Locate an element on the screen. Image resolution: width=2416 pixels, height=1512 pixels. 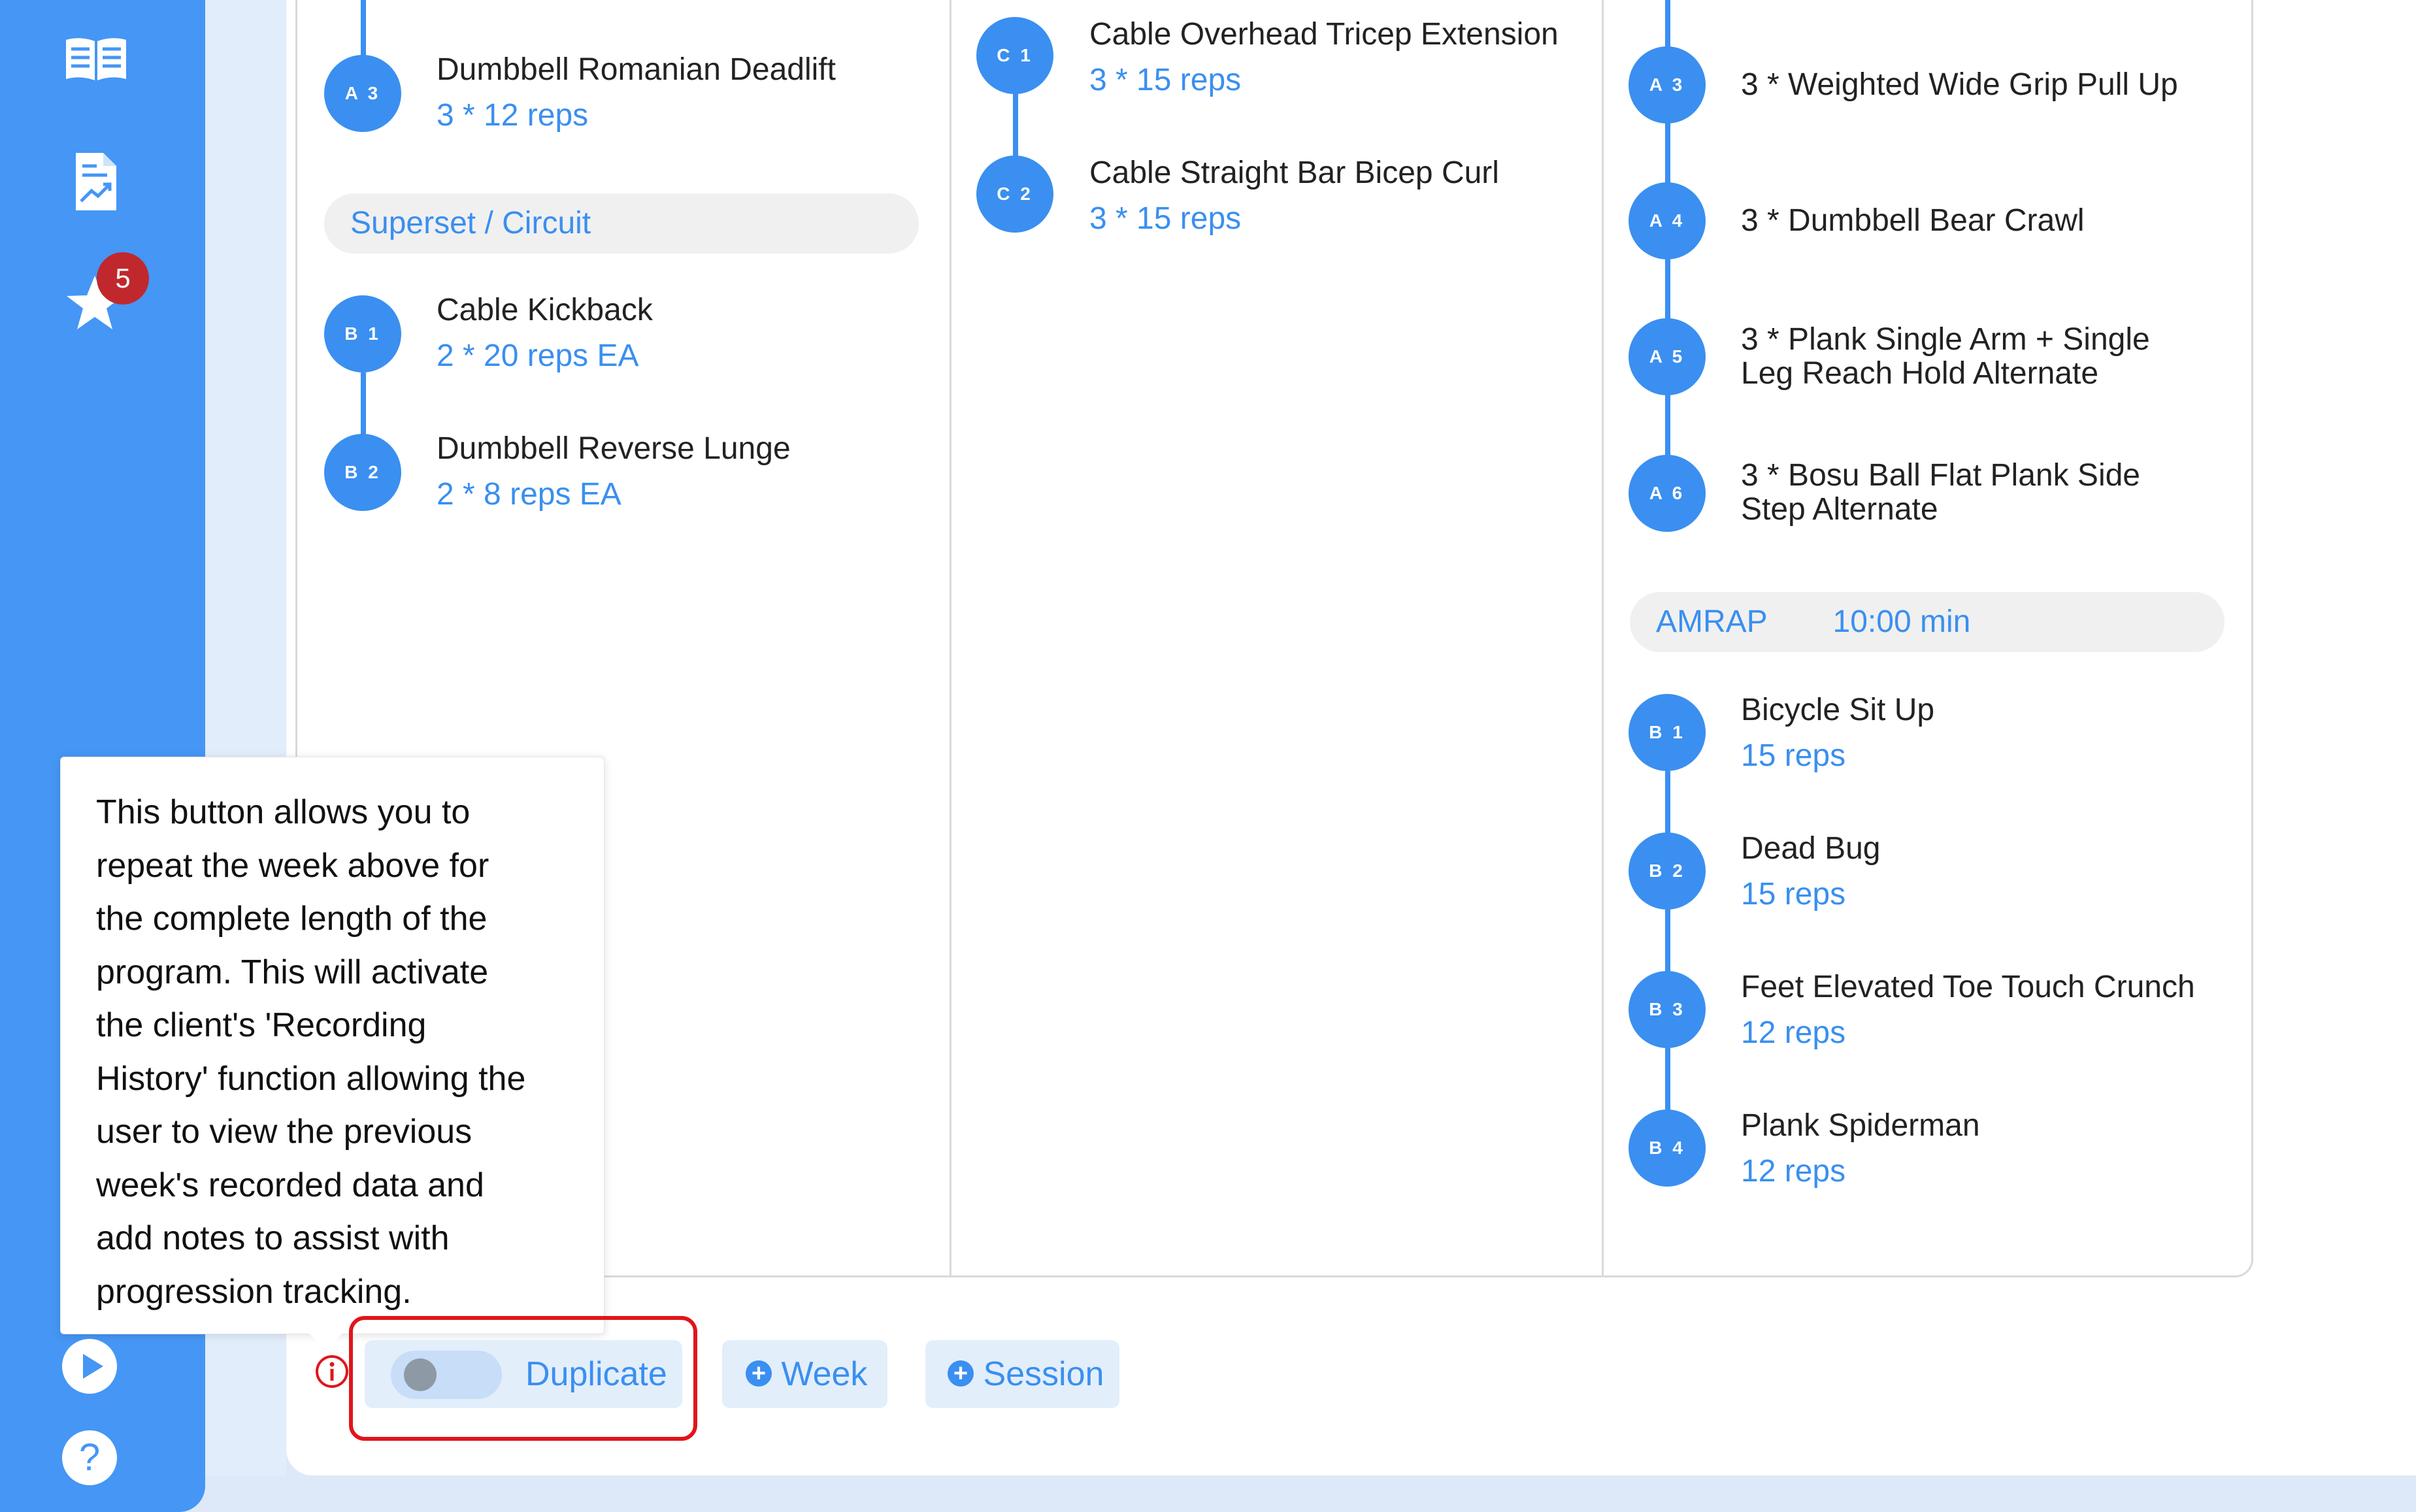
exercise-name: Plank Spiderman is located at coordinates (1860, 1125).